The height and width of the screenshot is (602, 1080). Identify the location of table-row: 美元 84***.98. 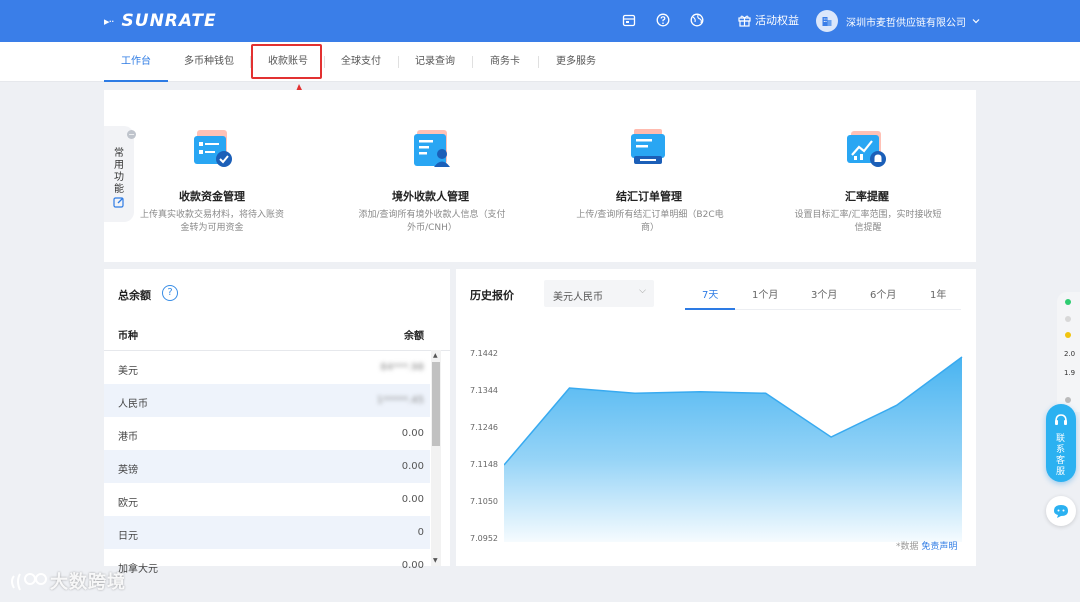
(267, 367).